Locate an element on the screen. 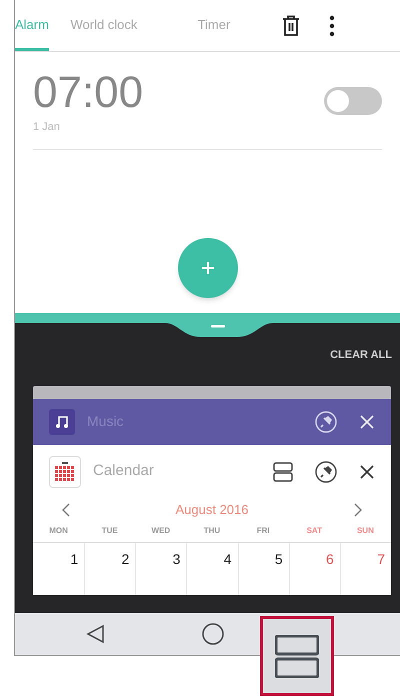 The width and height of the screenshot is (400, 697). home-icon is located at coordinates (213, 634).